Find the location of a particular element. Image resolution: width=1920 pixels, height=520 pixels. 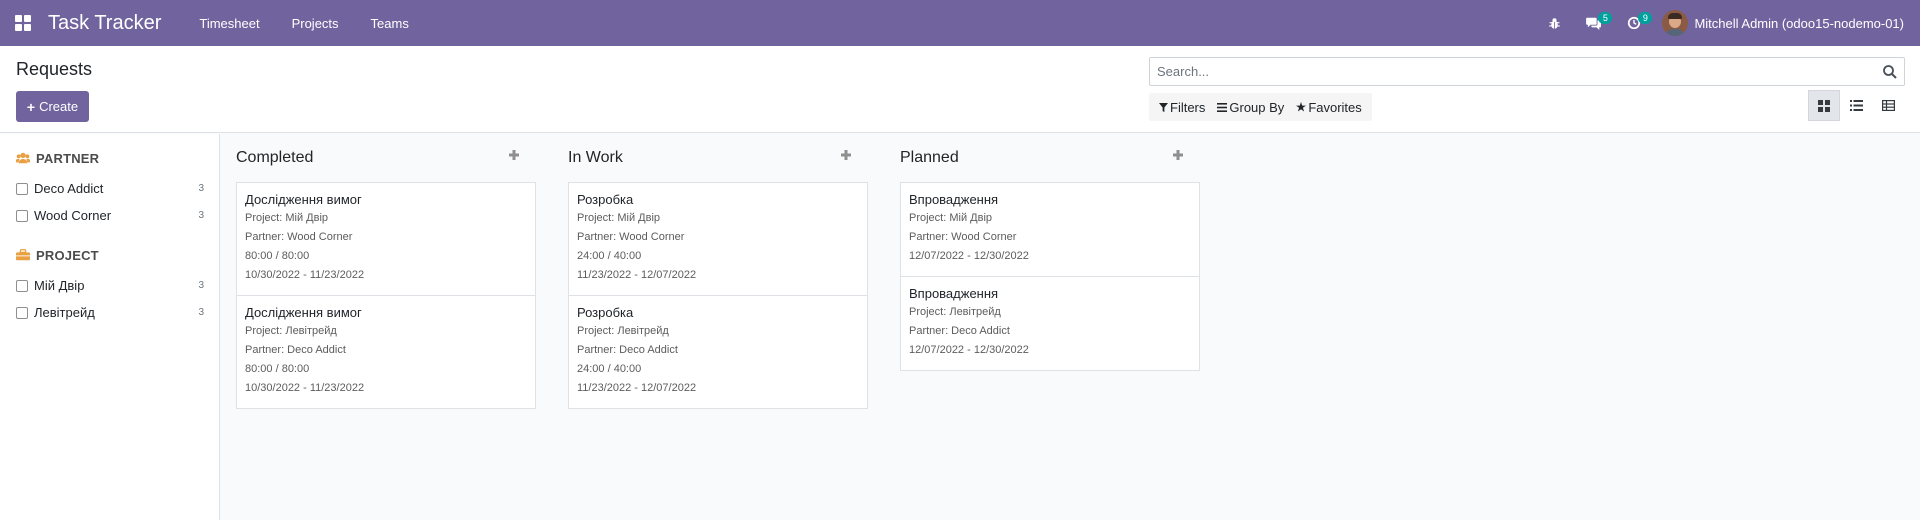

filter-item-label: Wood Corner is located at coordinates (73, 215).